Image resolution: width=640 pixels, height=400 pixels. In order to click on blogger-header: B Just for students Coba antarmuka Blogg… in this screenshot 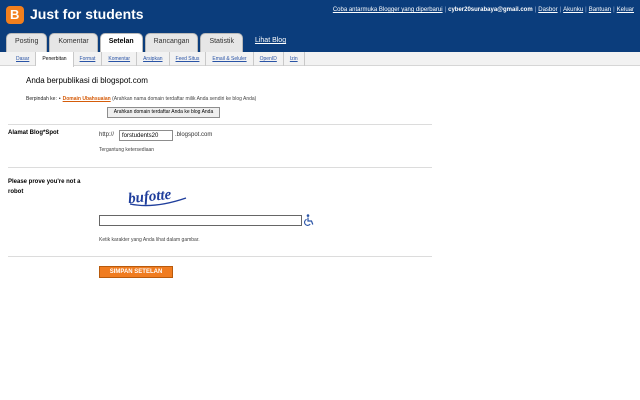, I will do `click(320, 26)`.